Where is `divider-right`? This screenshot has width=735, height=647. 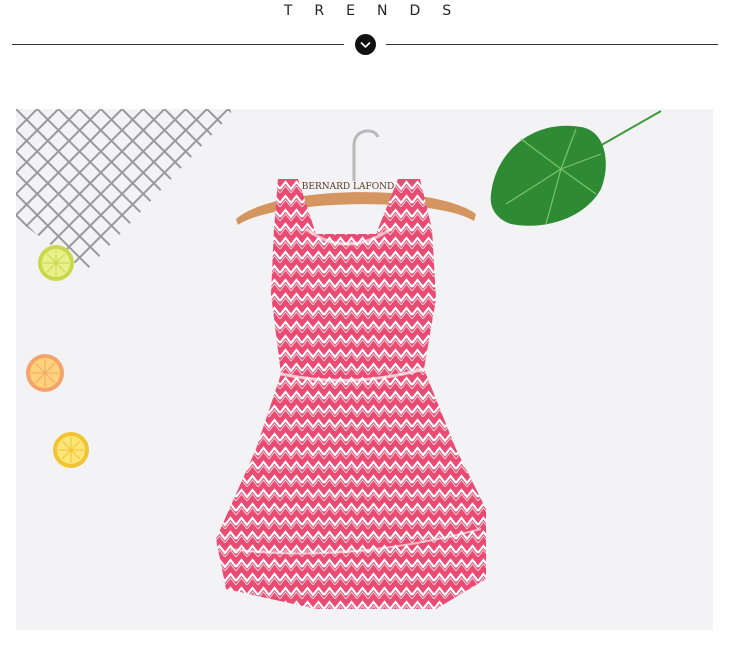 divider-right is located at coordinates (552, 44).